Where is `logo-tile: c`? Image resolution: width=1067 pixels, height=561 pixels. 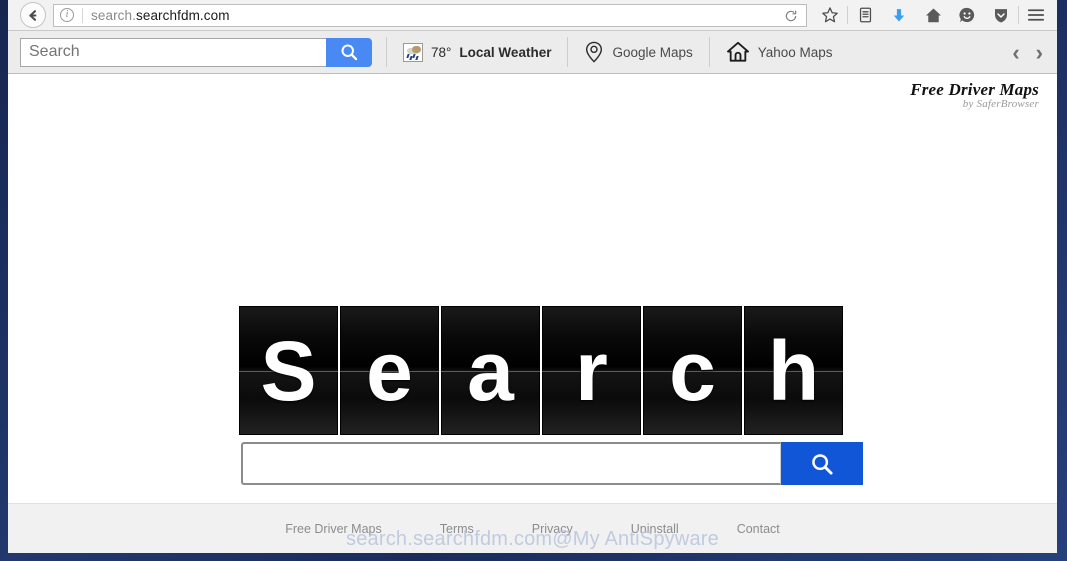
logo-tile: c is located at coordinates (692, 370).